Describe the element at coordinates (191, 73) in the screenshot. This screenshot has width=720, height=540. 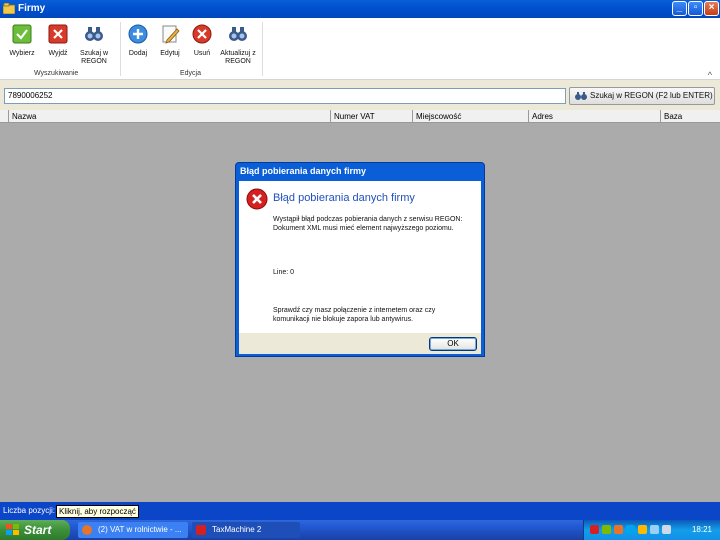
I see `group-label-edit: Edycja` at that location.